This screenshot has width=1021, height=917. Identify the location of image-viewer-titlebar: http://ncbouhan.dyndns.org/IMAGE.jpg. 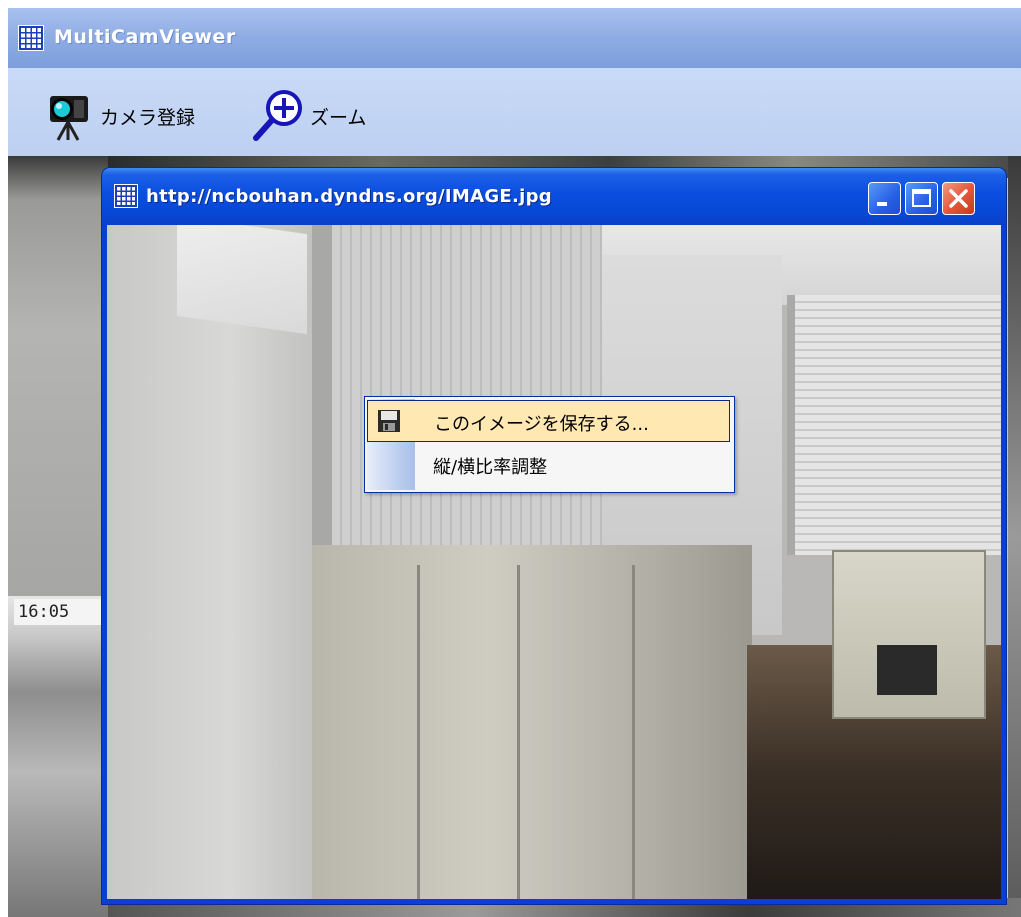
(554, 196).